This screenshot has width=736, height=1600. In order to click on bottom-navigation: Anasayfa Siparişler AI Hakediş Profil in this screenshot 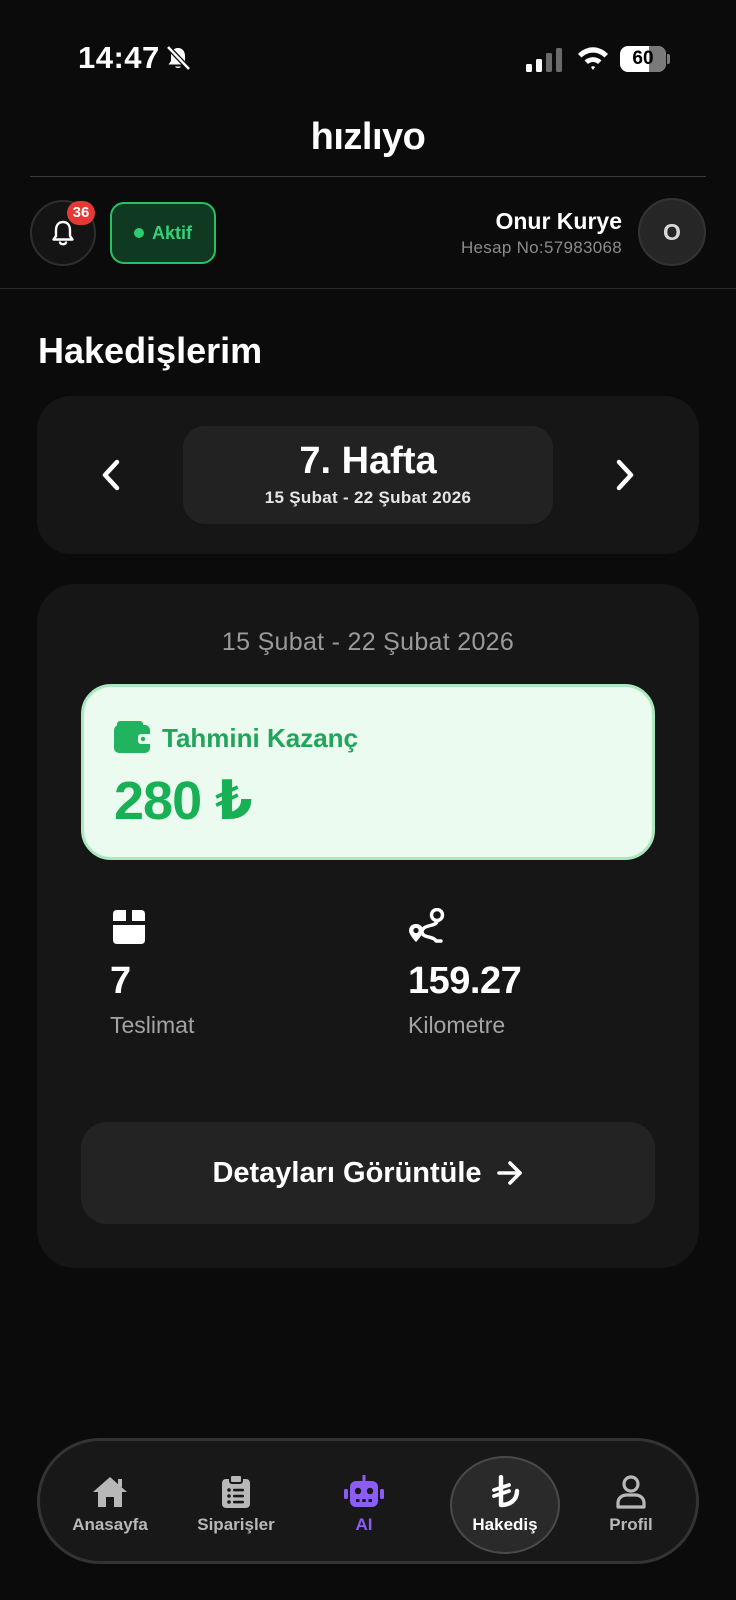, I will do `click(368, 1501)`.